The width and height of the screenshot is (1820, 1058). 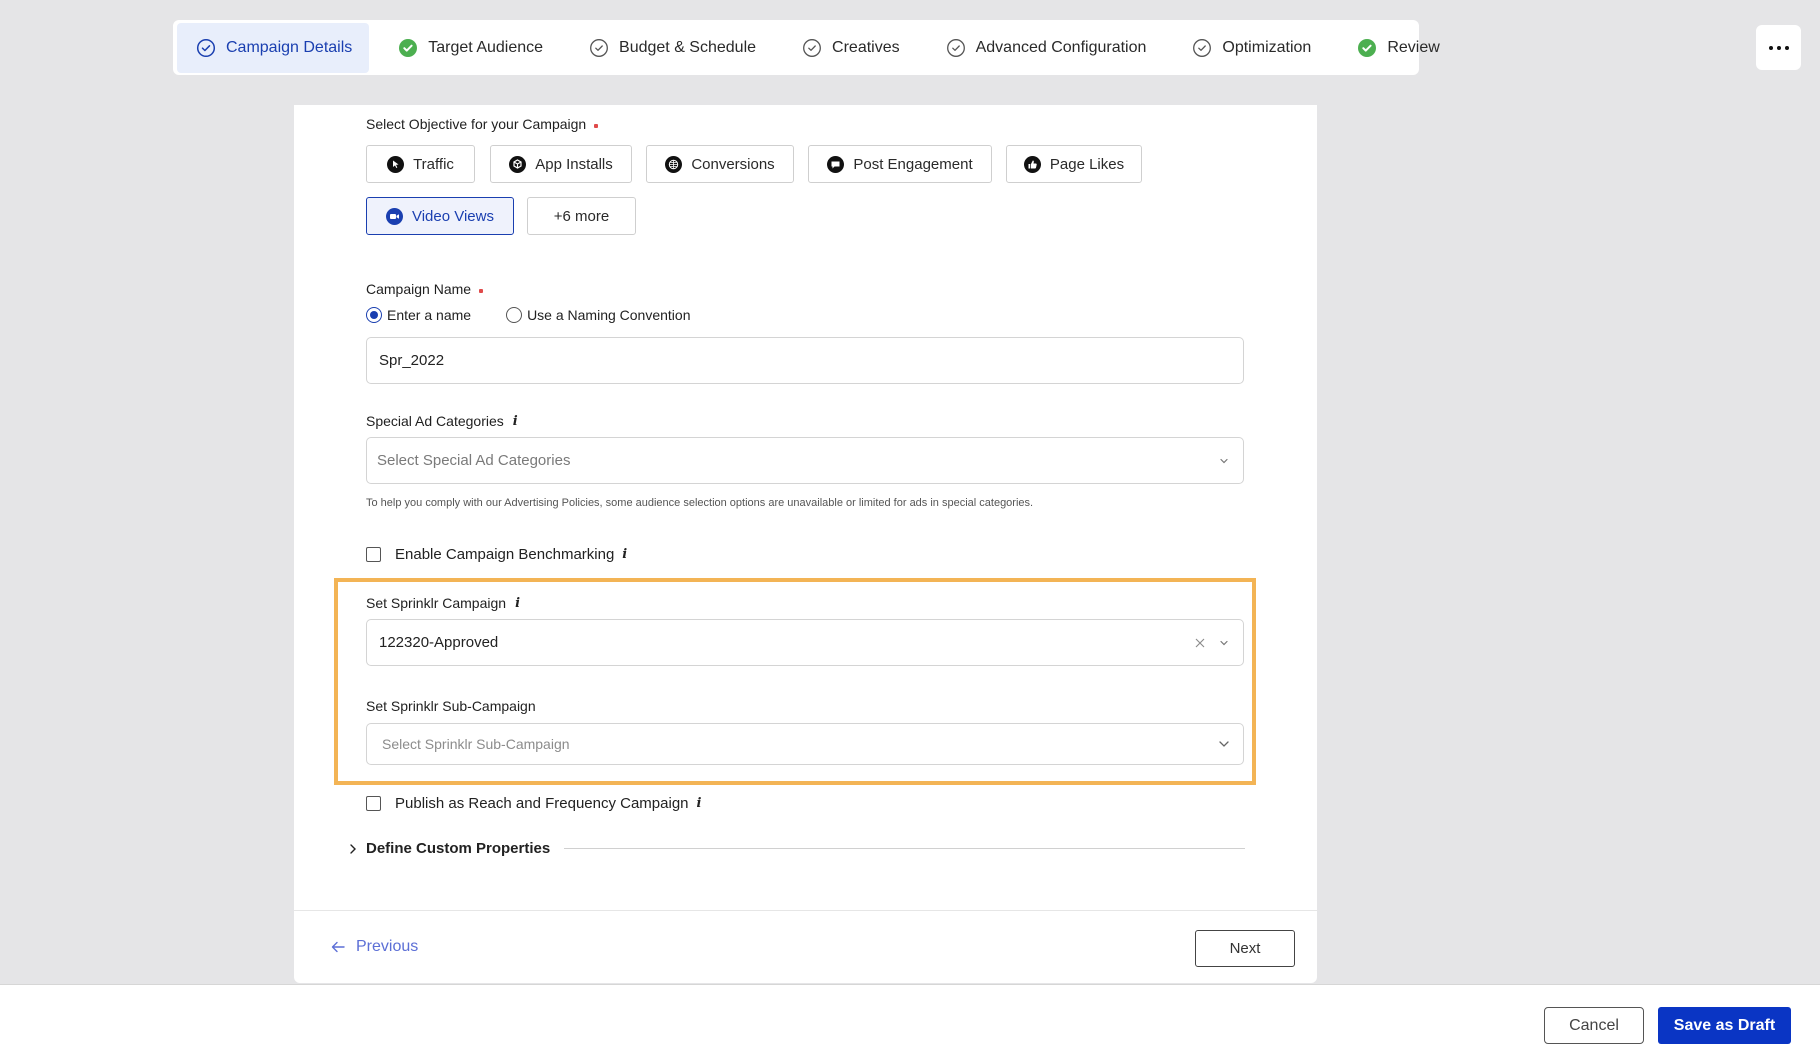 I want to click on sprinklr-sub-campaign-select: Select Sprinklr Sub-Campaign, so click(x=805, y=744).